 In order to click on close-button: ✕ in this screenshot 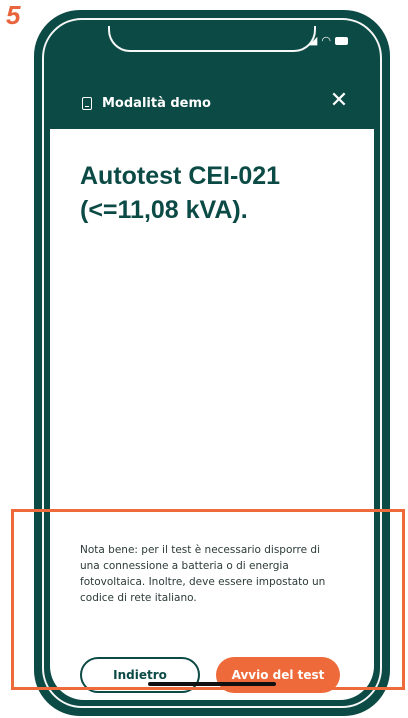, I will do `click(339, 101)`.